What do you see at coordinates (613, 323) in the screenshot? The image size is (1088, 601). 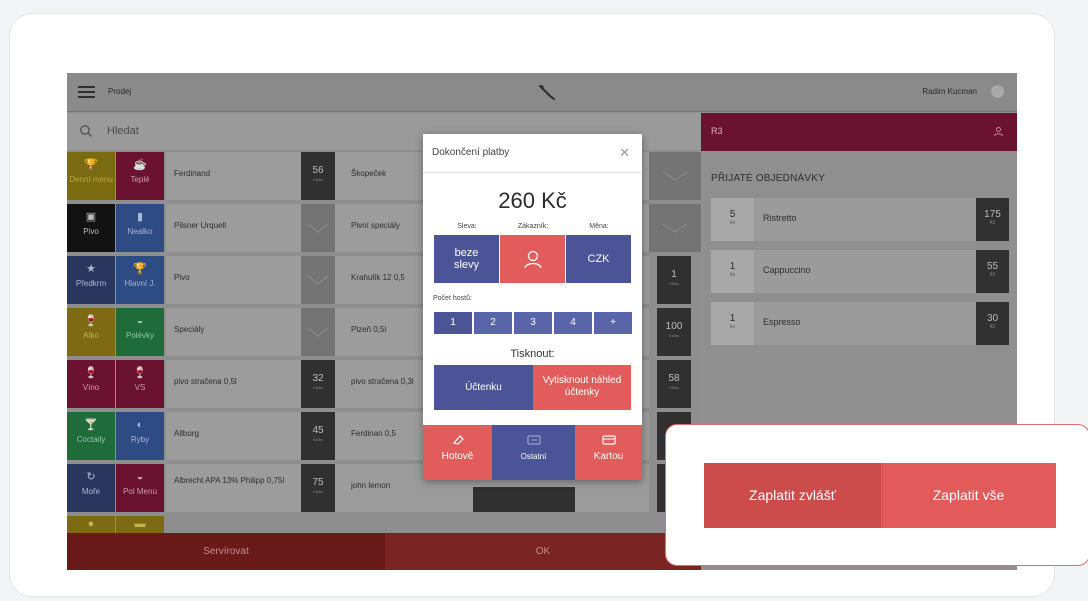 I see `guest-add-button: +` at bounding box center [613, 323].